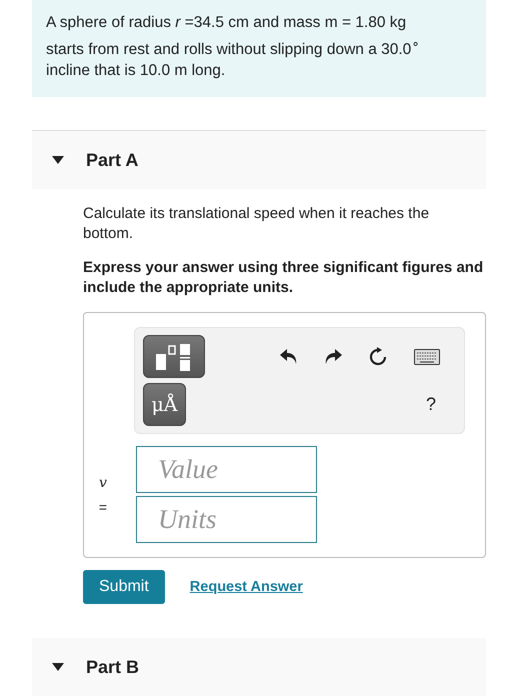 This screenshot has height=700, width=521. What do you see at coordinates (246, 587) in the screenshot?
I see `request-answer-link: Request Answer` at bounding box center [246, 587].